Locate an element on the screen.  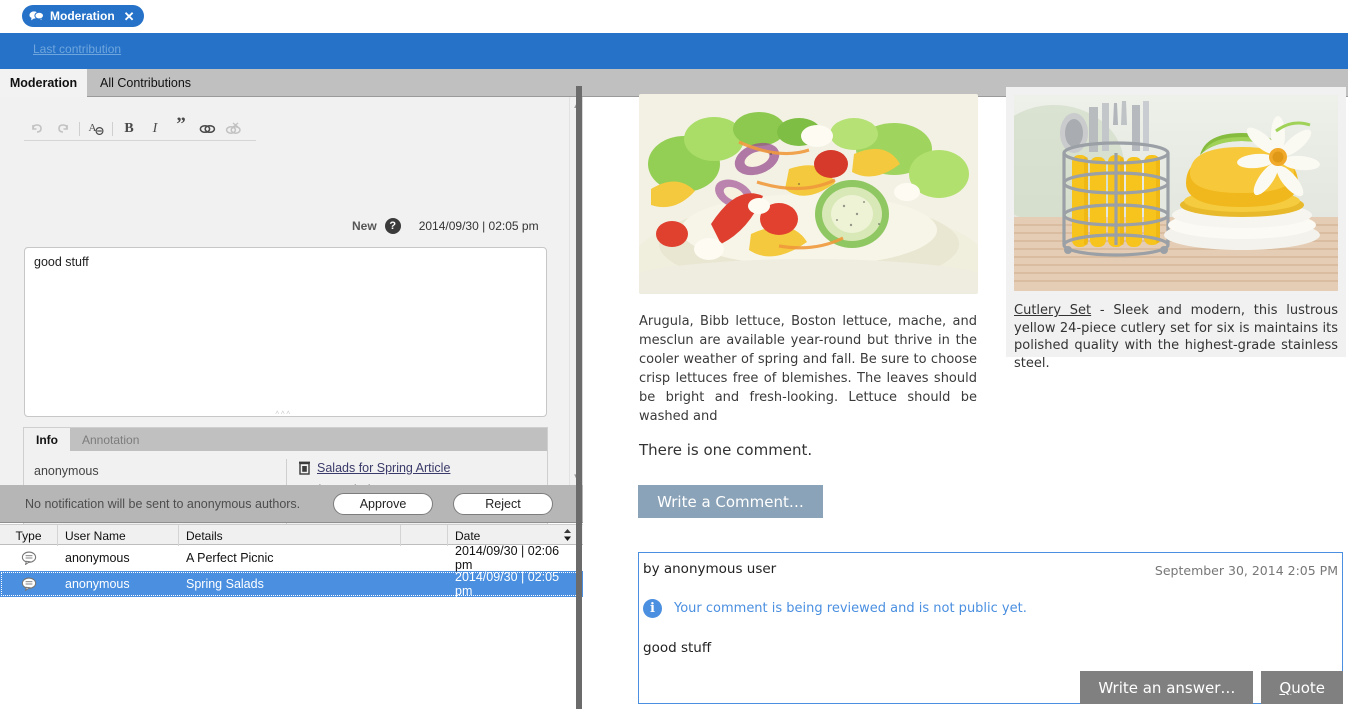
tab-moderation-label: Moderation is located at coordinates (43, 83).